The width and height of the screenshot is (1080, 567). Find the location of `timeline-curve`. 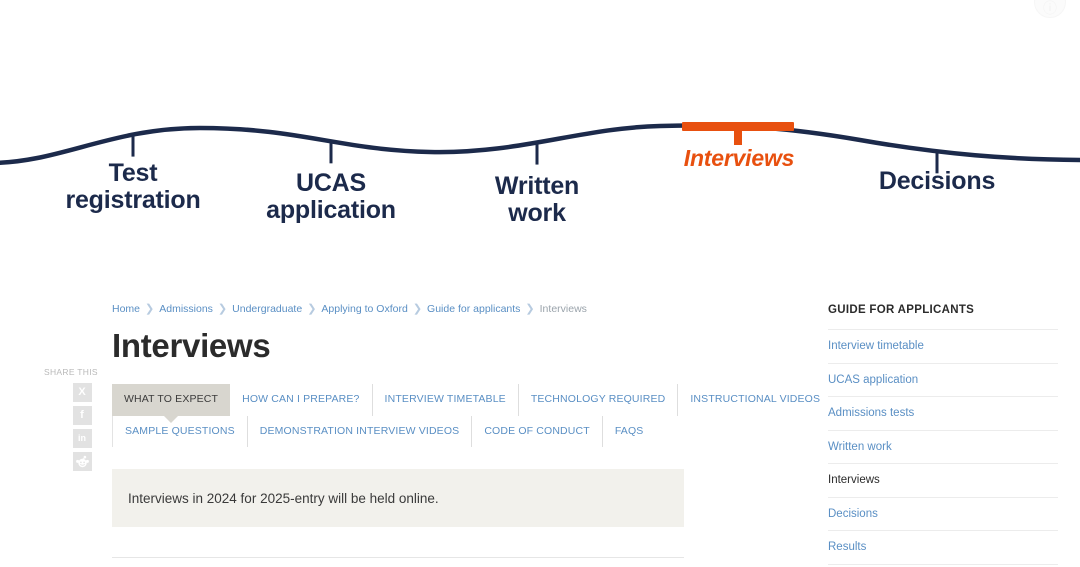

timeline-curve is located at coordinates (540, 144).